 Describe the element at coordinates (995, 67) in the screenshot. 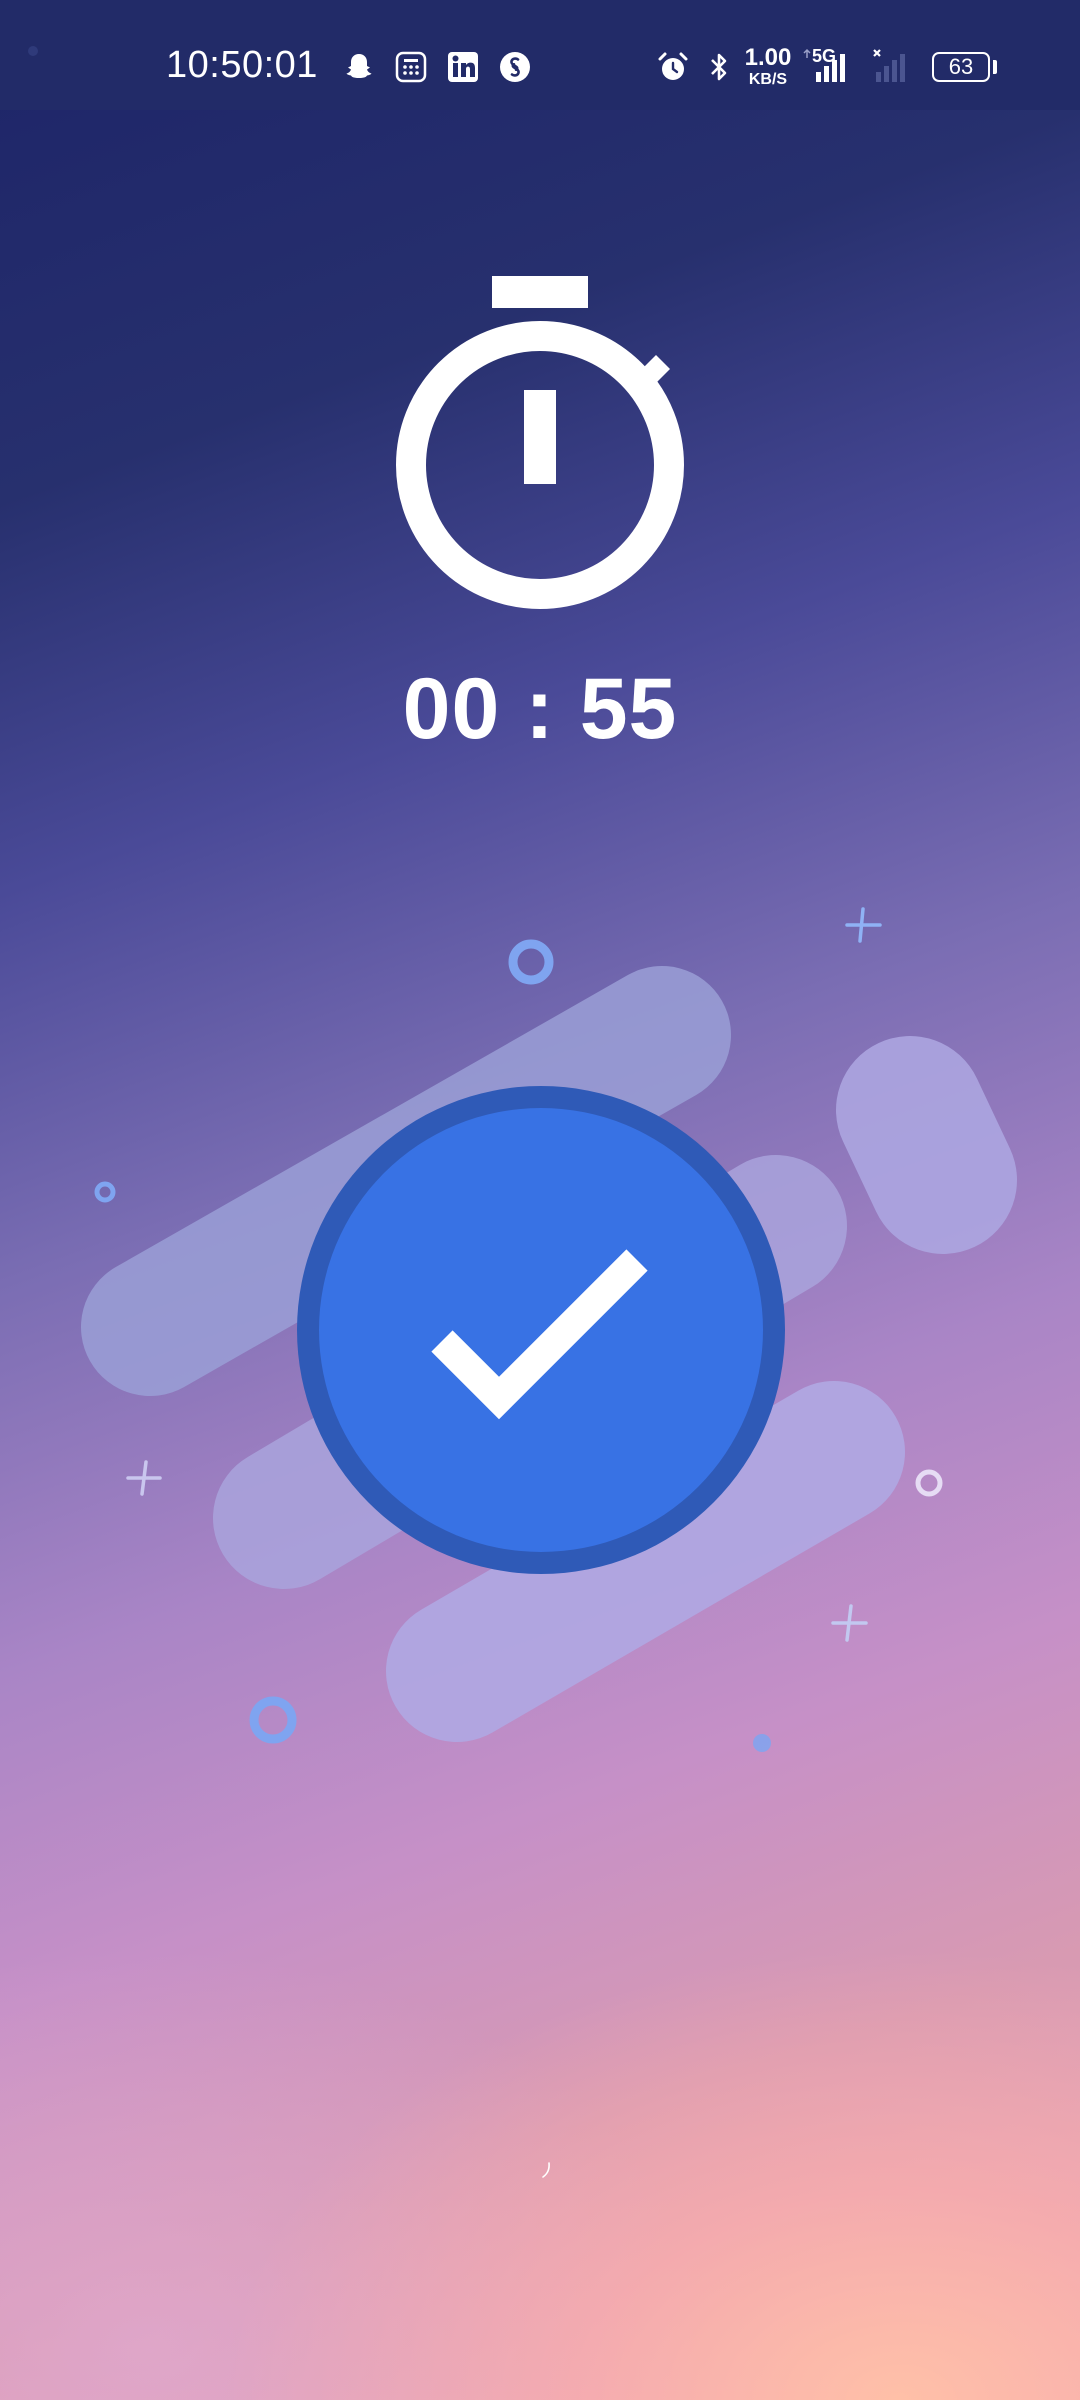

I see `battery-tip` at that location.